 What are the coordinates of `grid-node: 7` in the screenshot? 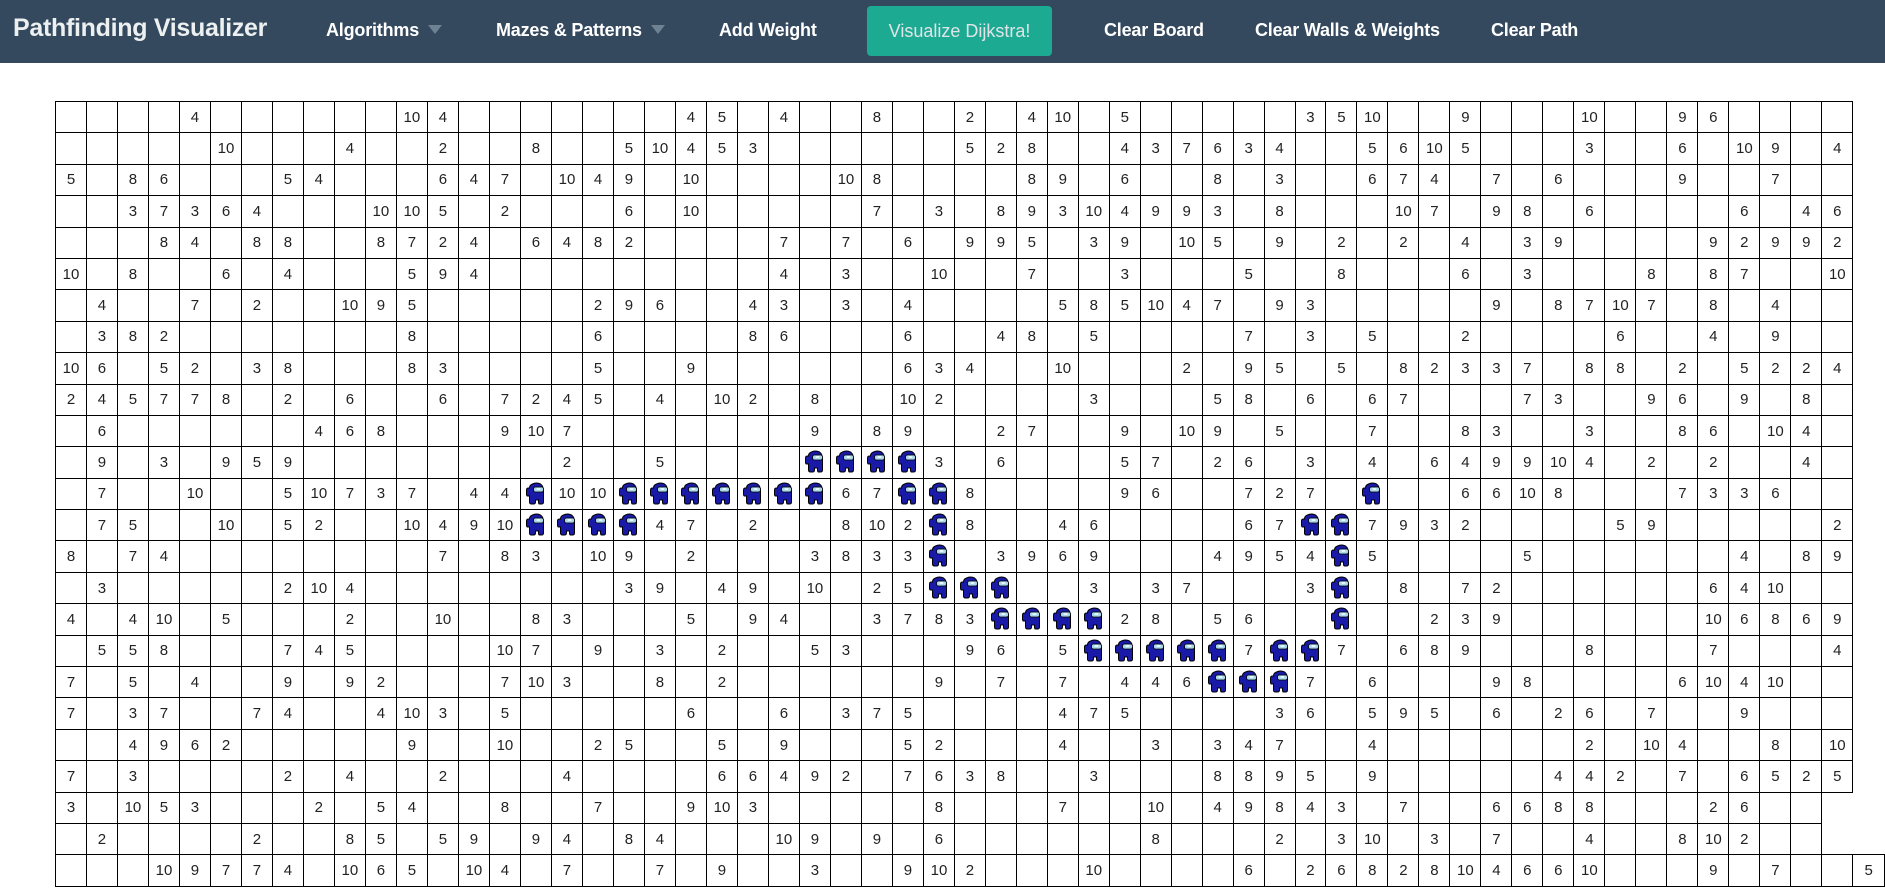 It's located at (1682, 494).